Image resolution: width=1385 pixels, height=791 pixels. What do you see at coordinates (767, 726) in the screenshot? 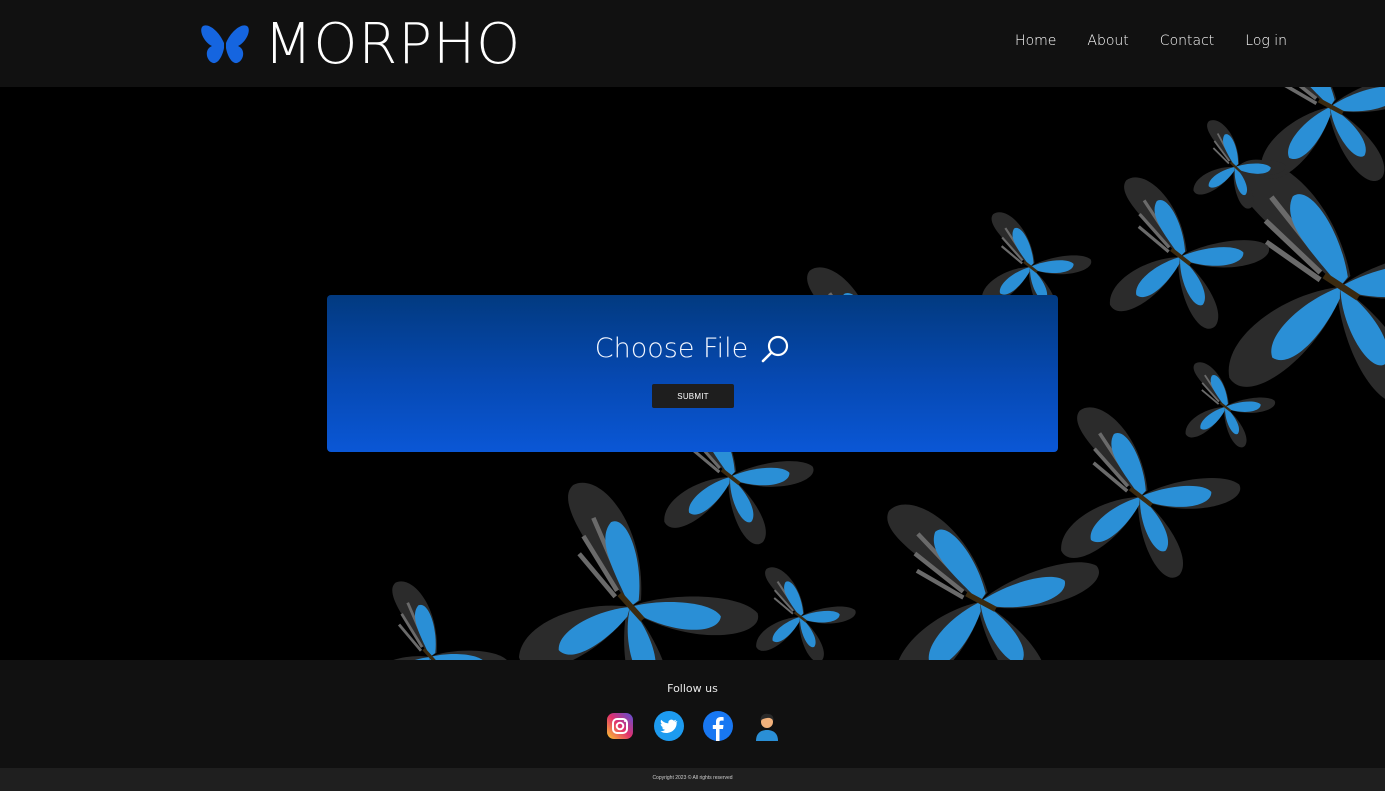
I see `profile-icon` at bounding box center [767, 726].